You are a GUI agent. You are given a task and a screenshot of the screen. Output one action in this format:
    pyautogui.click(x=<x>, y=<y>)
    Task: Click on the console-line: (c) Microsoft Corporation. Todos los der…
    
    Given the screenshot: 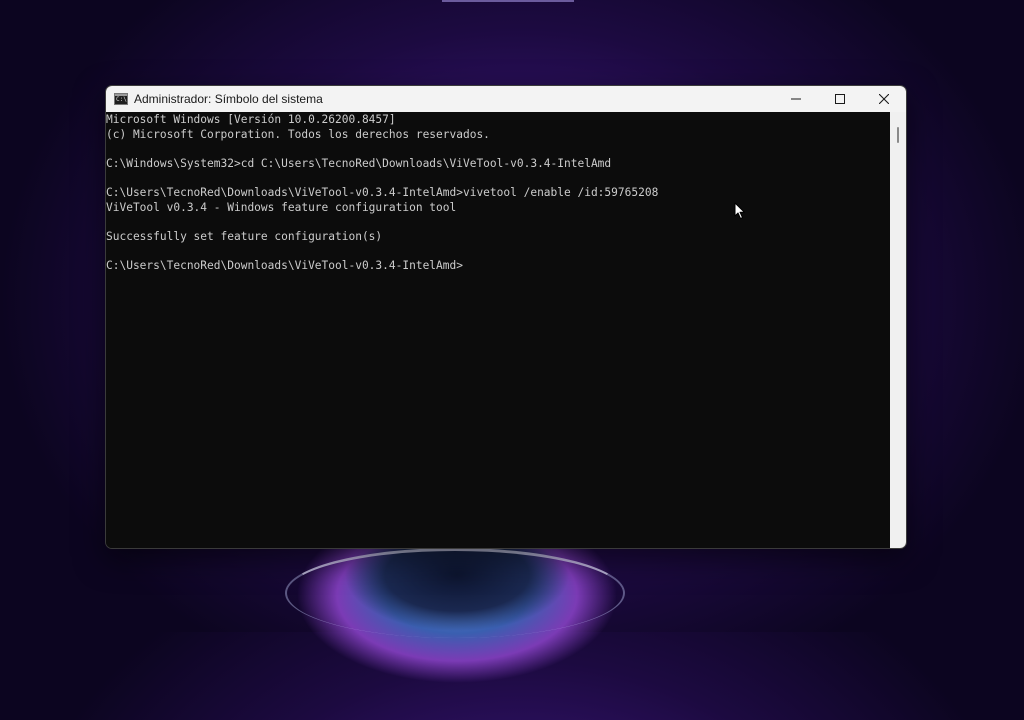 What is the action you would take?
    pyautogui.click(x=298, y=134)
    